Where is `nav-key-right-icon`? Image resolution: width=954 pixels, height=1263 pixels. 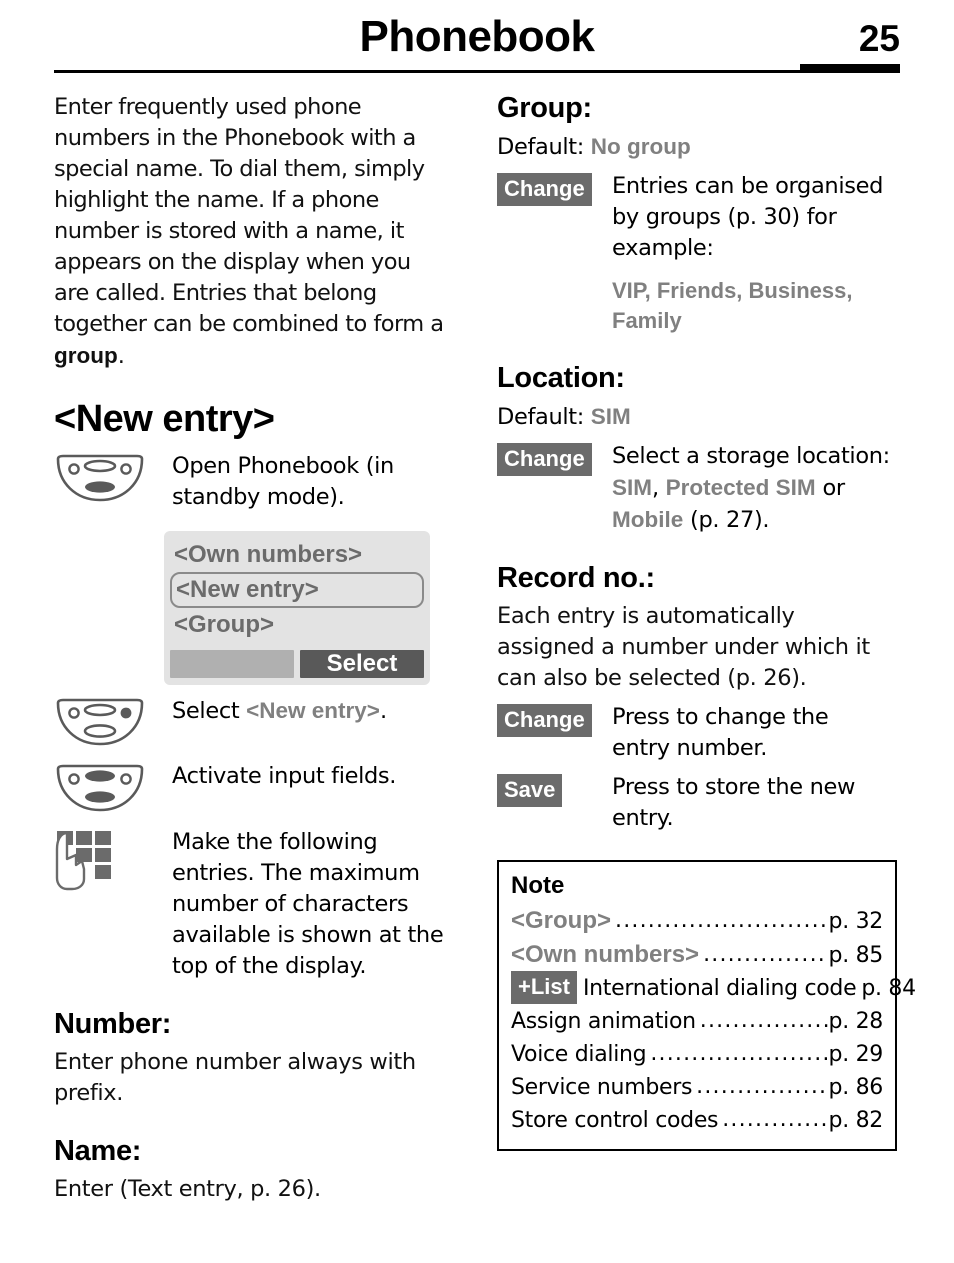
nav-key-right-icon is located at coordinates (113, 723).